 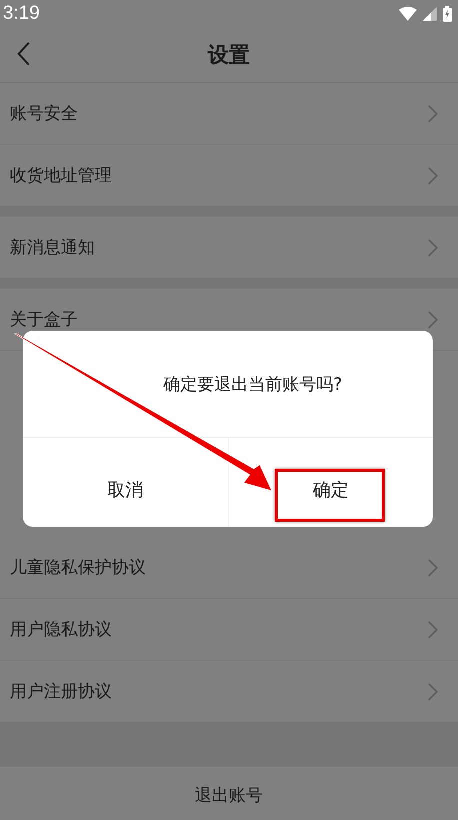 What do you see at coordinates (229, 793) in the screenshot?
I see `logout-button: 退出账号` at bounding box center [229, 793].